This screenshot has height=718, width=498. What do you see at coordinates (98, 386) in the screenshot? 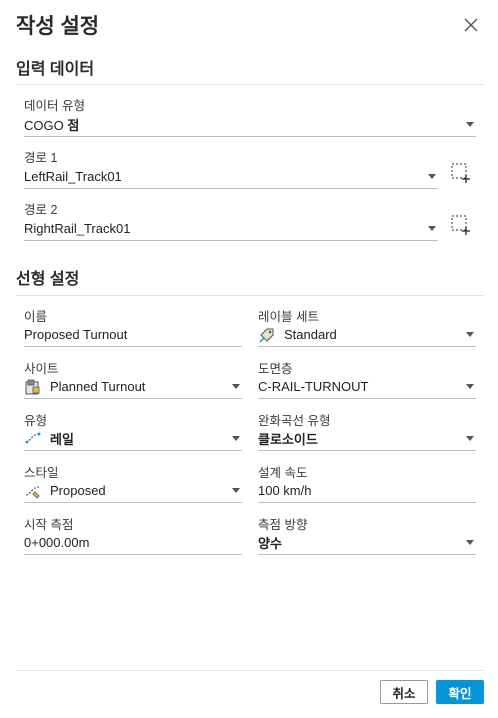
I see `site-value: Planned Turnout` at bounding box center [98, 386].